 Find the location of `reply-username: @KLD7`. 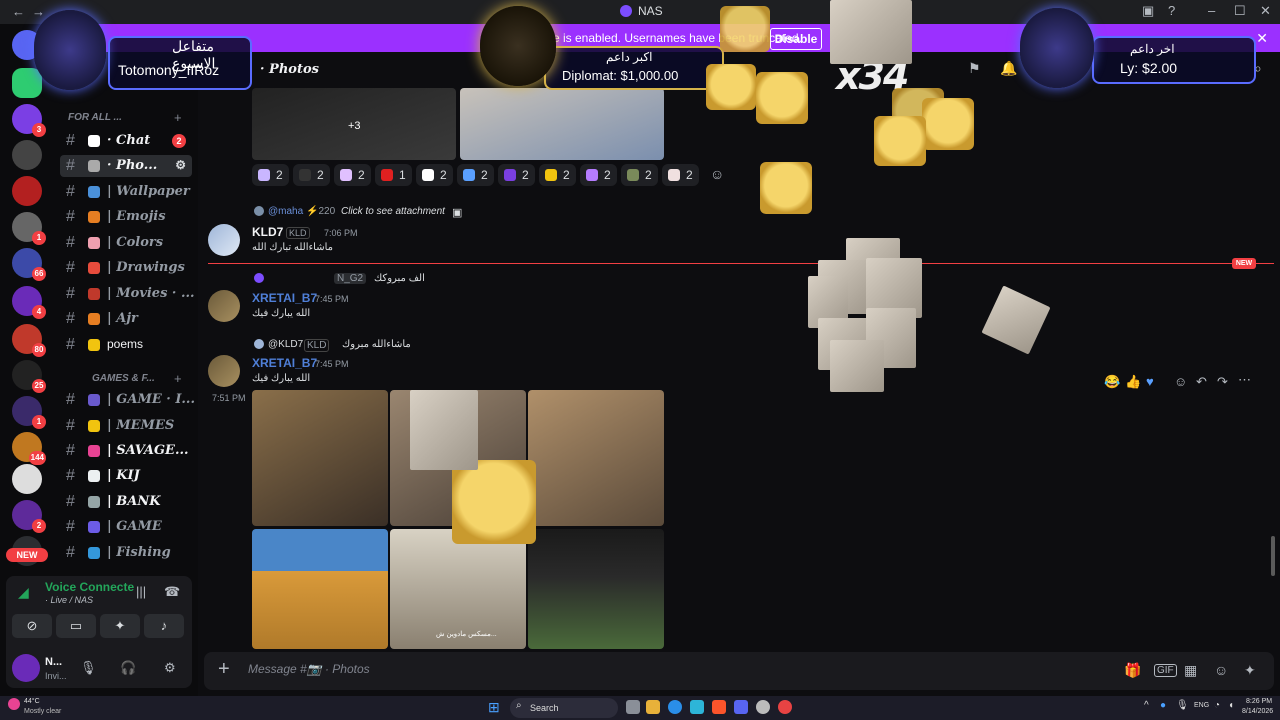

reply-username: @KLD7 is located at coordinates (285, 344).